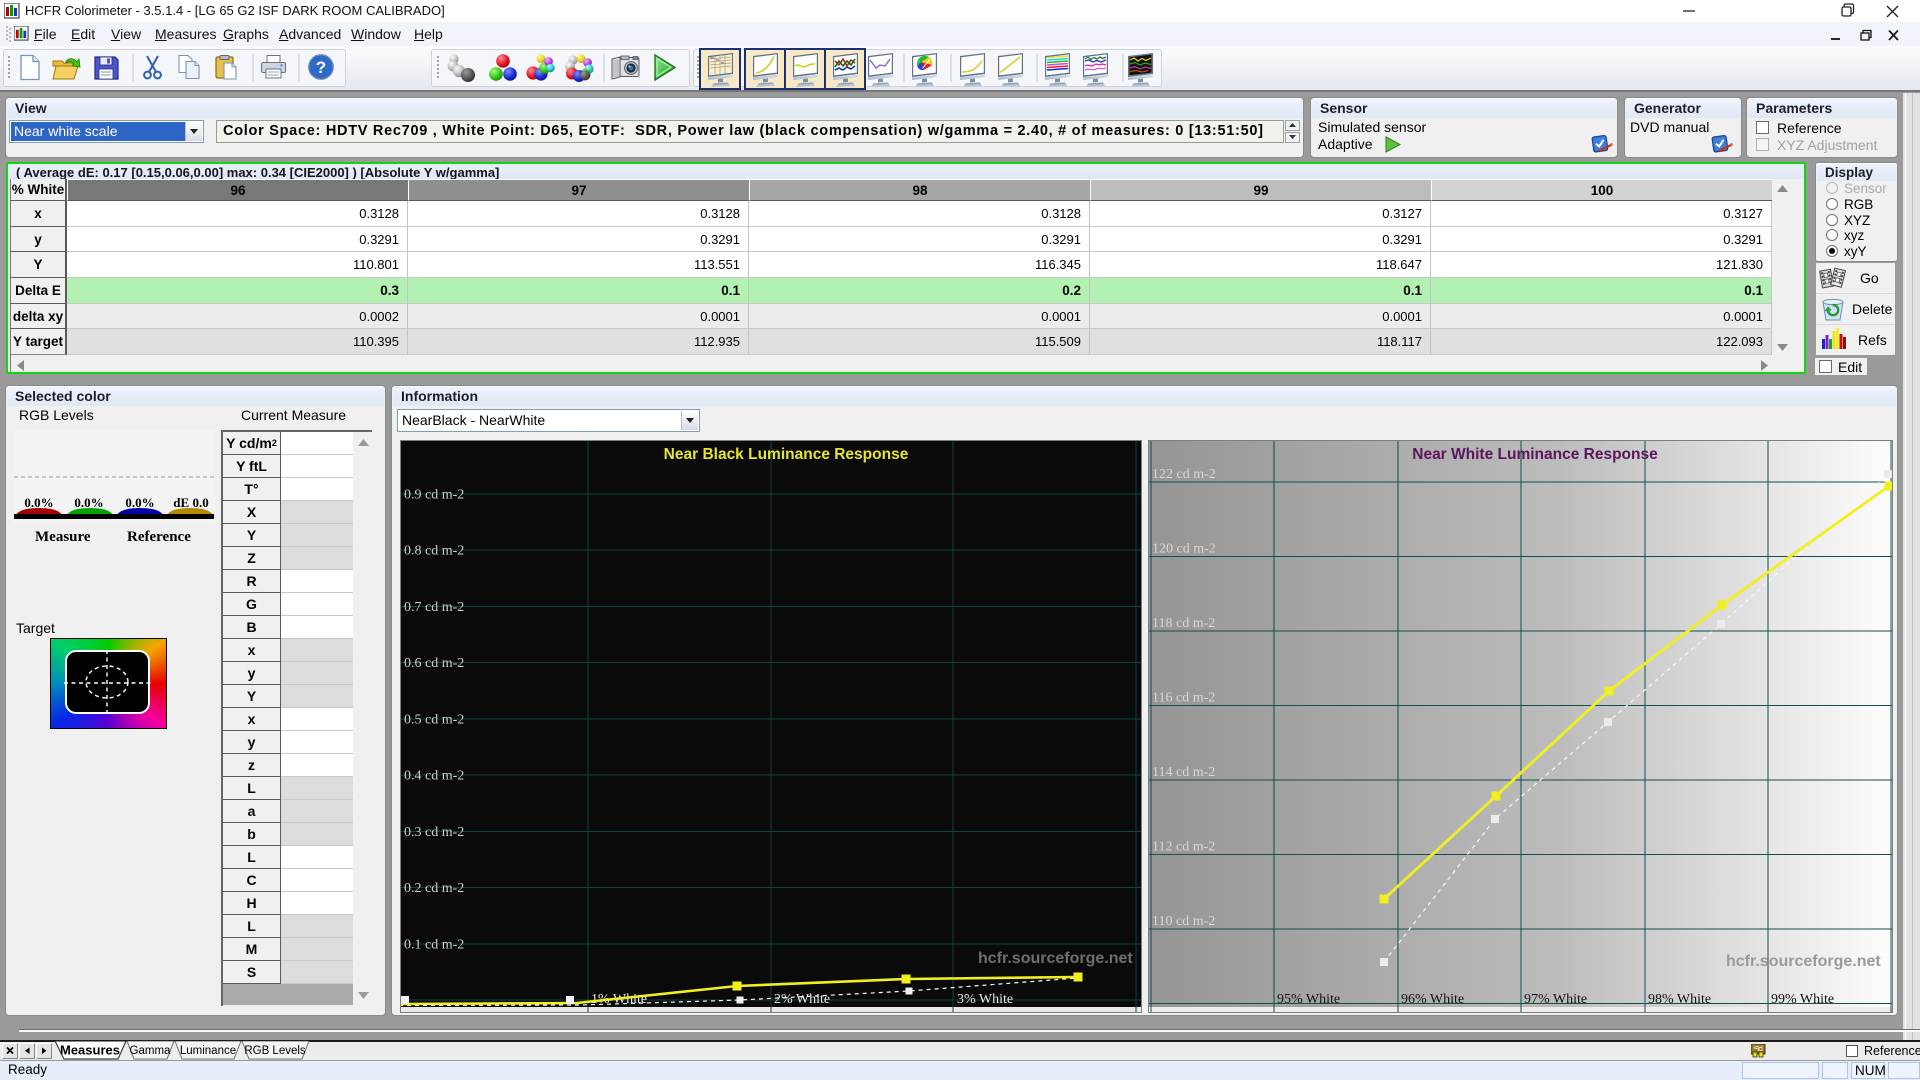 The height and width of the screenshot is (1080, 1920). Describe the element at coordinates (1555, 999) in the screenshot. I see `svg-text: 97% White` at that location.